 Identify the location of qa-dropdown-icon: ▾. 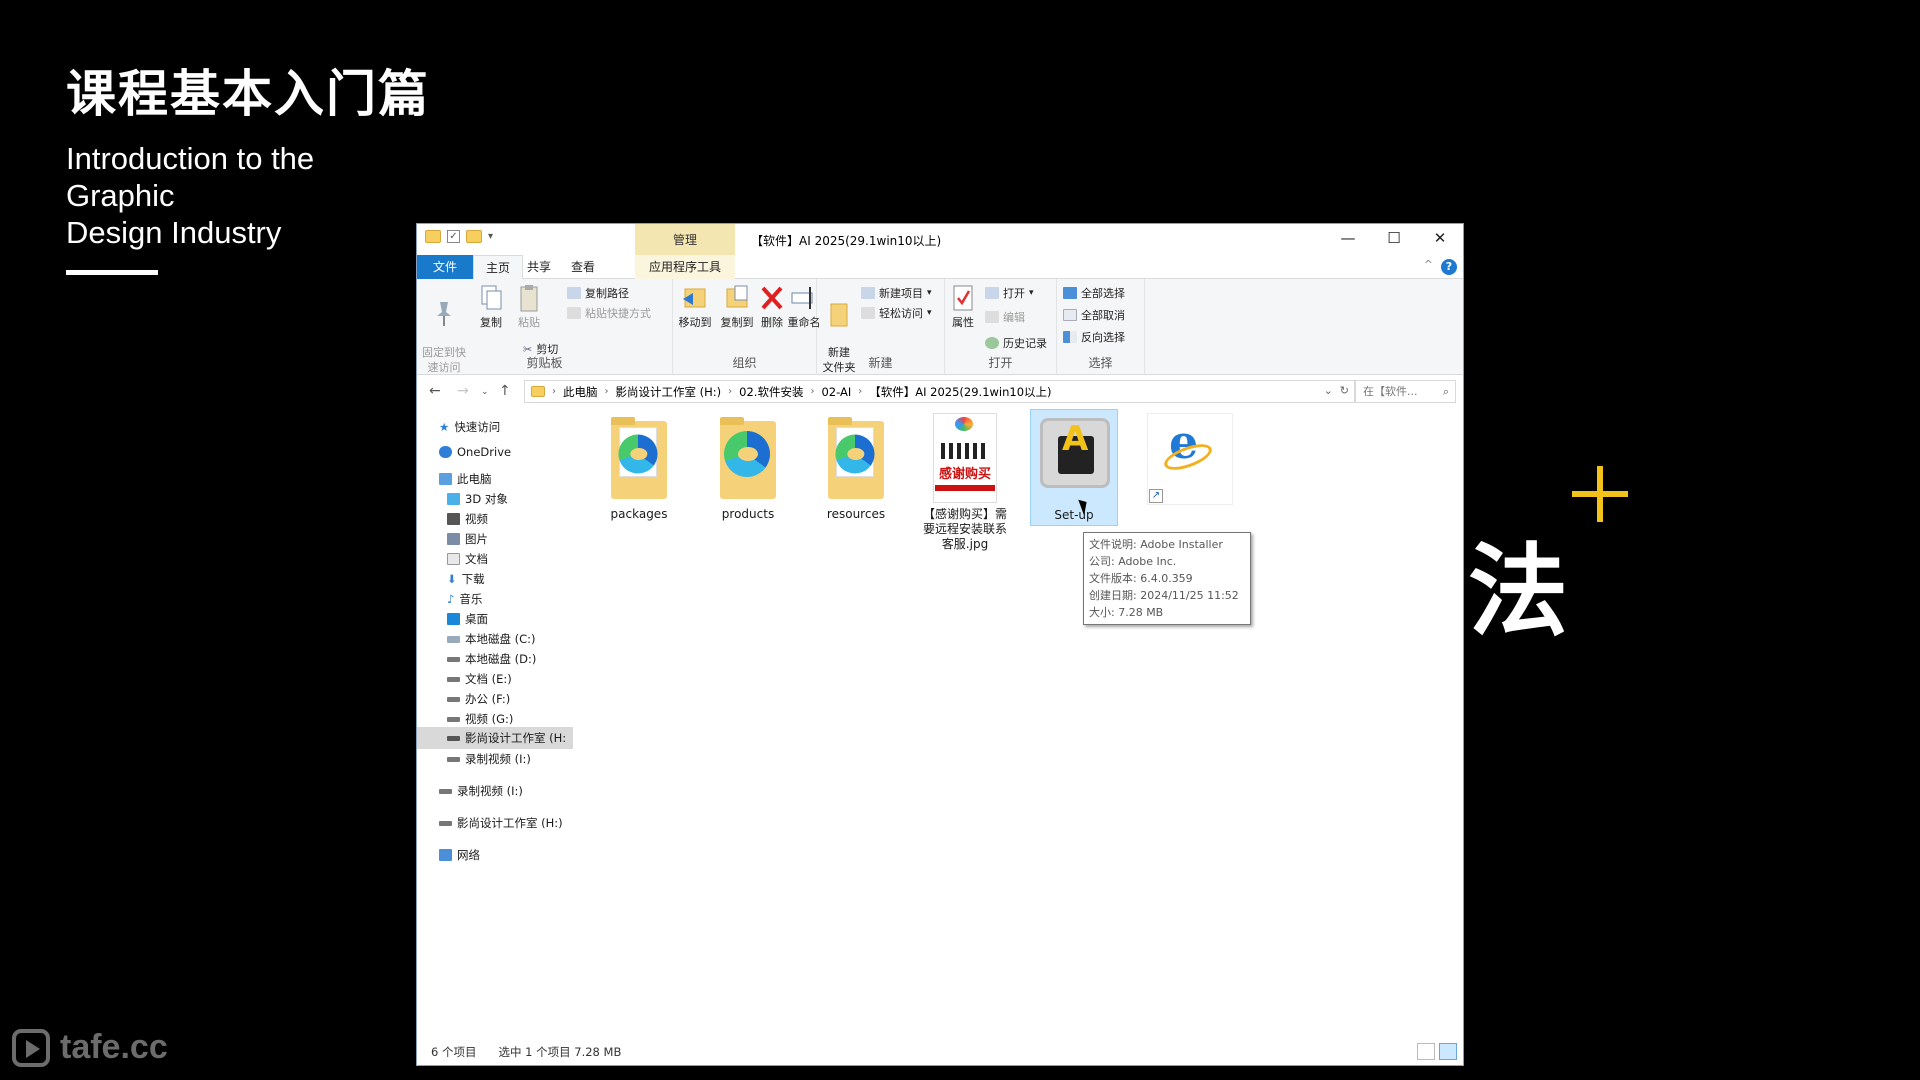
(490, 236).